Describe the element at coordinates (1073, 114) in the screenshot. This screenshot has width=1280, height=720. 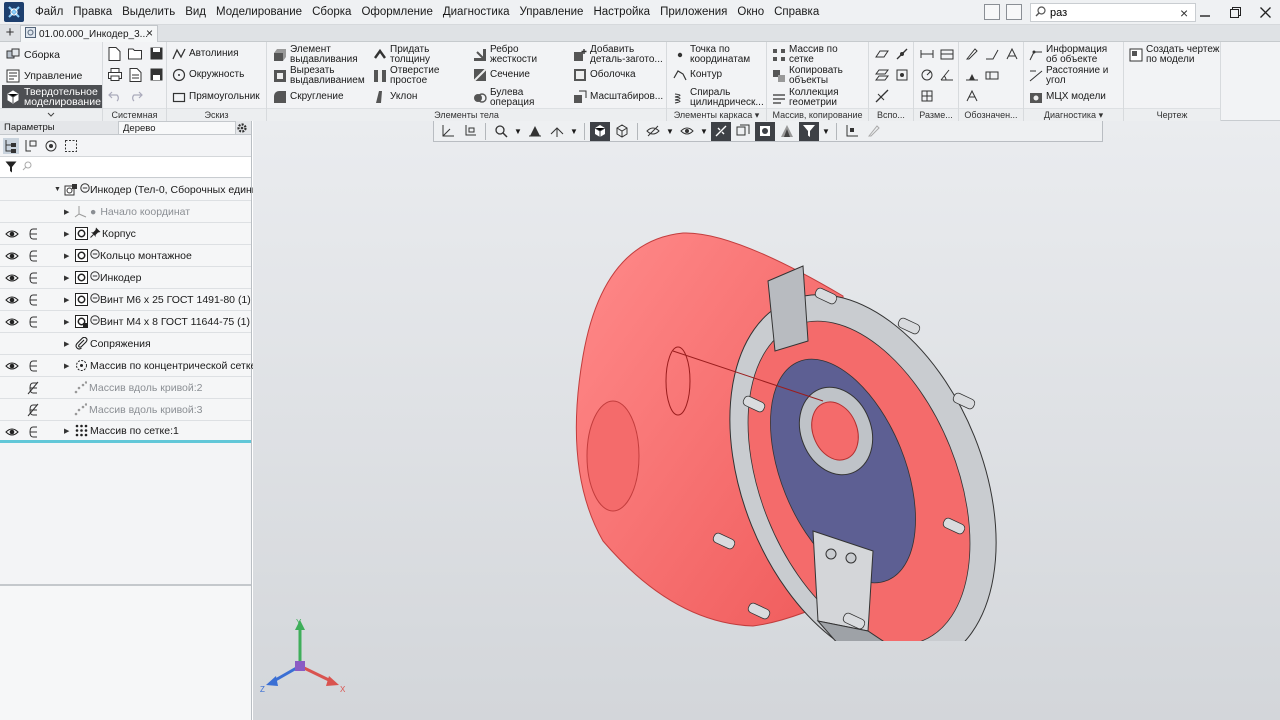
I see `ribbon-group-diagnostics-label: Диагностика ▾` at that location.